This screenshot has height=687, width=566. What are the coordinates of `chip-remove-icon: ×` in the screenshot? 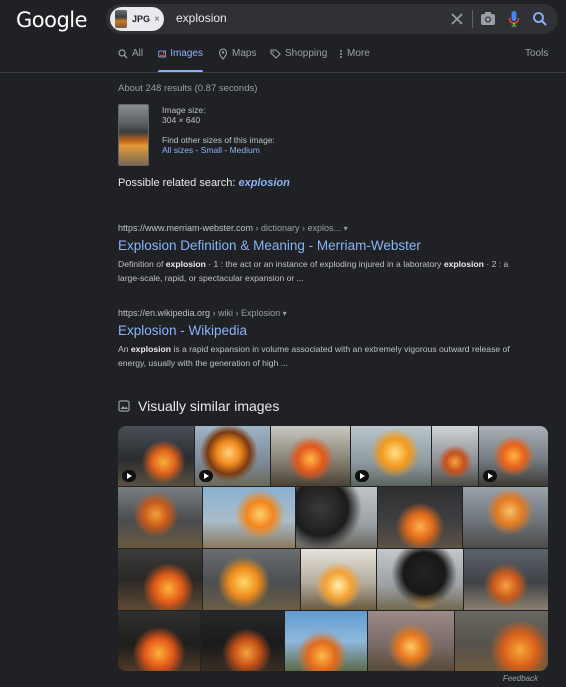 It's located at (157, 19).